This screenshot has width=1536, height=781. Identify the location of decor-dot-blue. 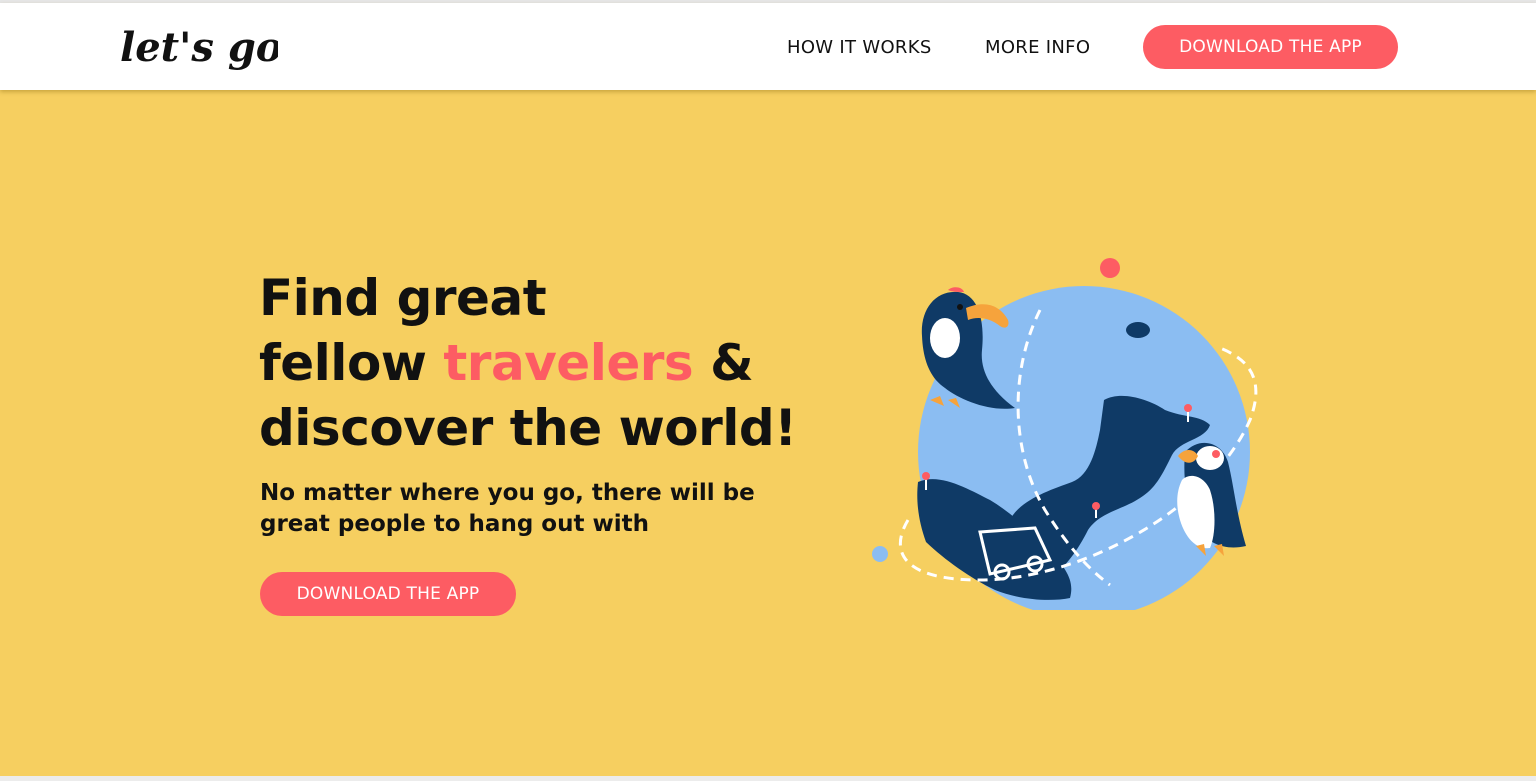
(880, 554).